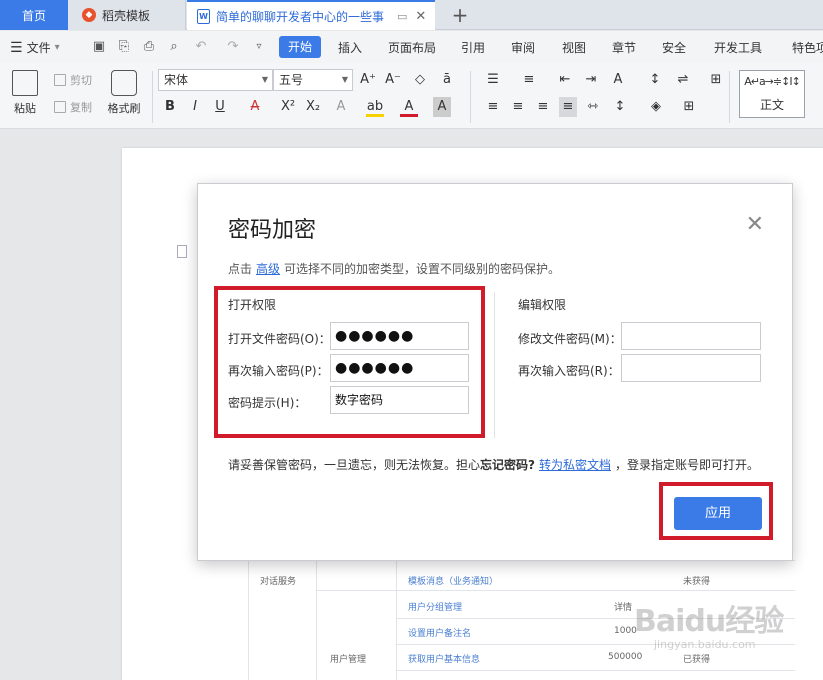  I want to click on new-tab-button: +, so click(460, 15).